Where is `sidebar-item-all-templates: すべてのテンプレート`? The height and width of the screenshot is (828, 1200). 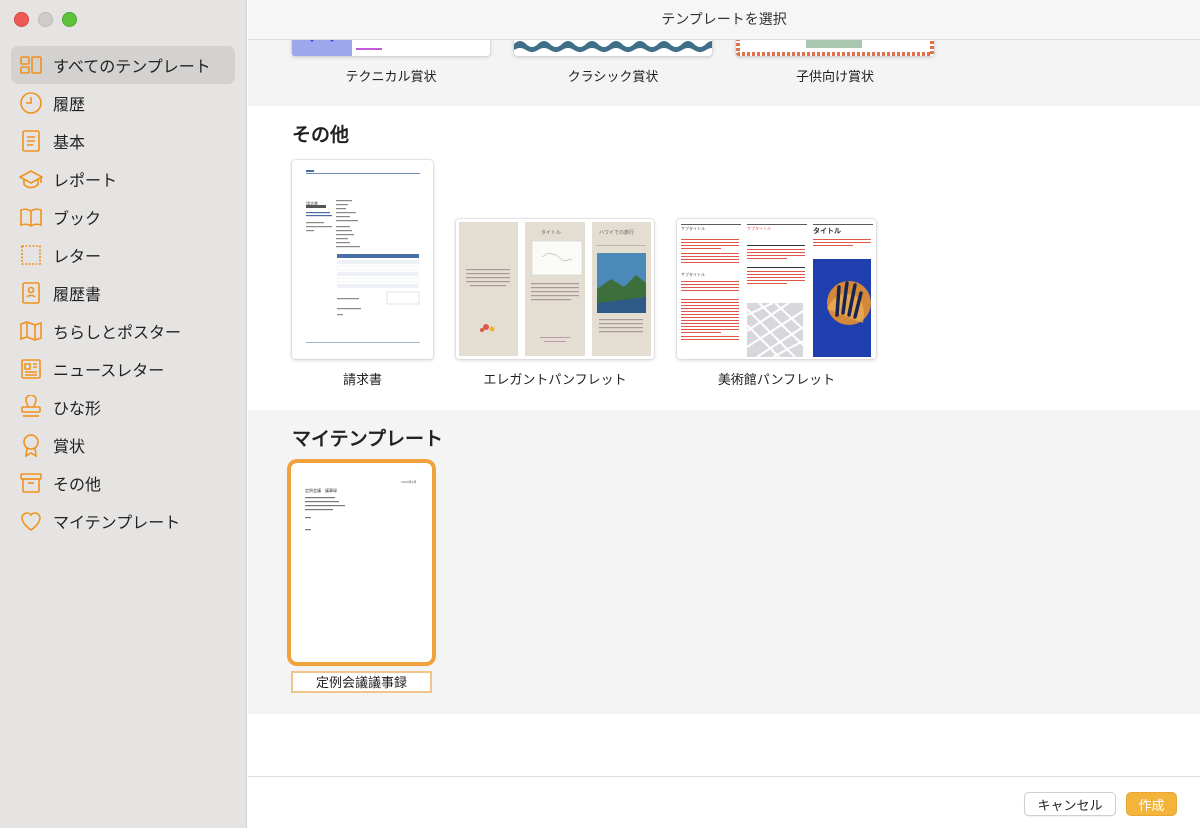 sidebar-item-all-templates: すべてのテンプレート is located at coordinates (123, 65).